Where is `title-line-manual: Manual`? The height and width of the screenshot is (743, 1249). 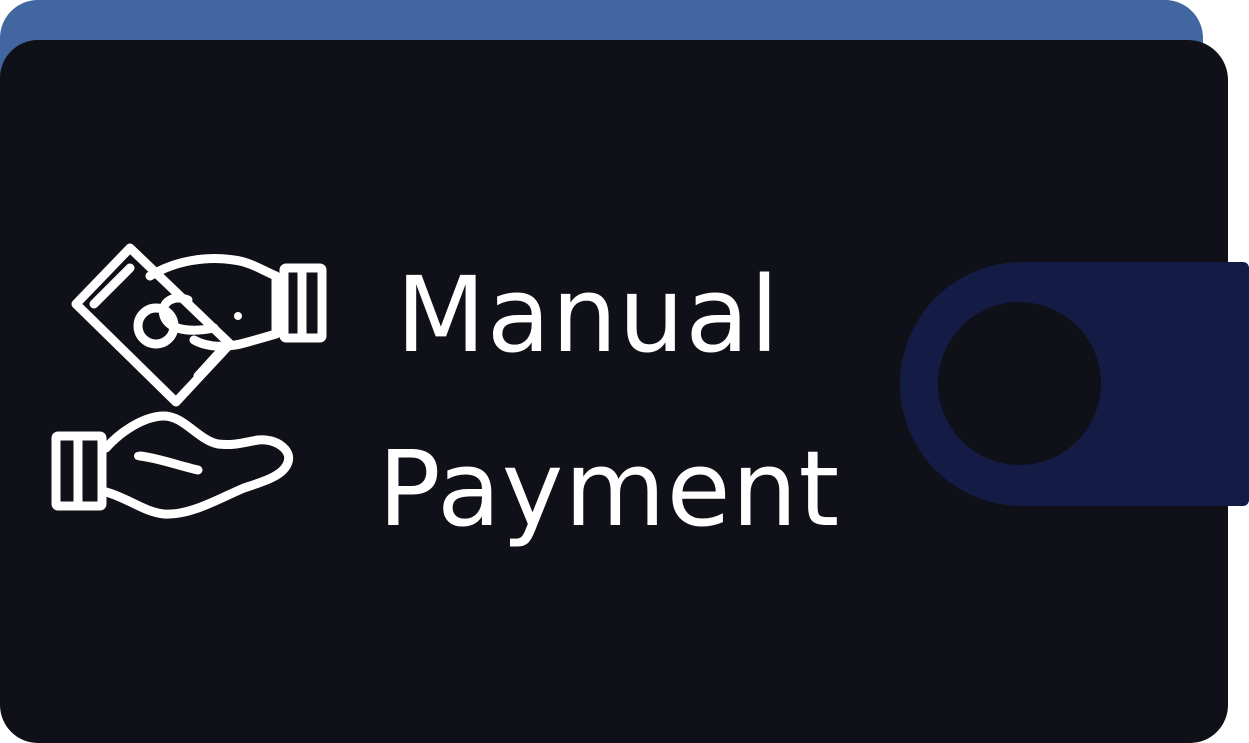 title-line-manual: Manual is located at coordinates (588, 315).